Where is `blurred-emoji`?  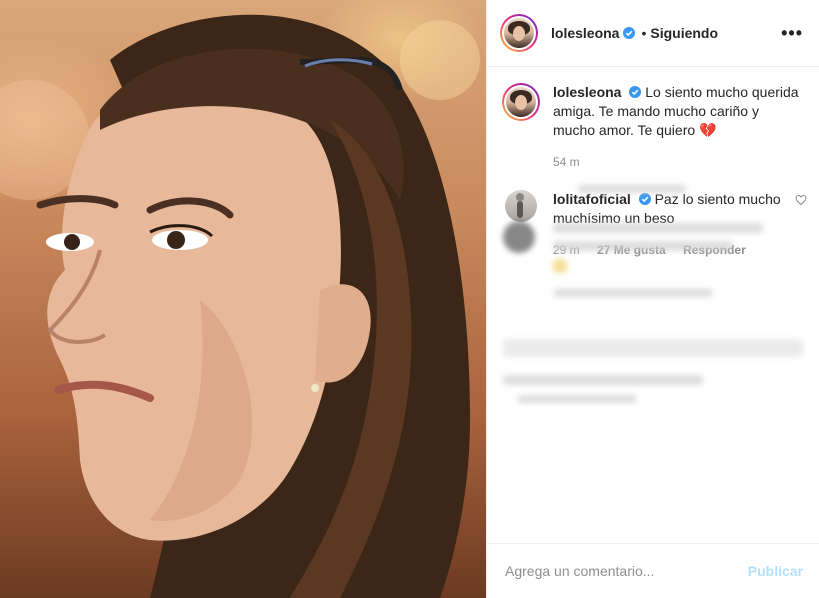
blurred-emoji is located at coordinates (560, 266).